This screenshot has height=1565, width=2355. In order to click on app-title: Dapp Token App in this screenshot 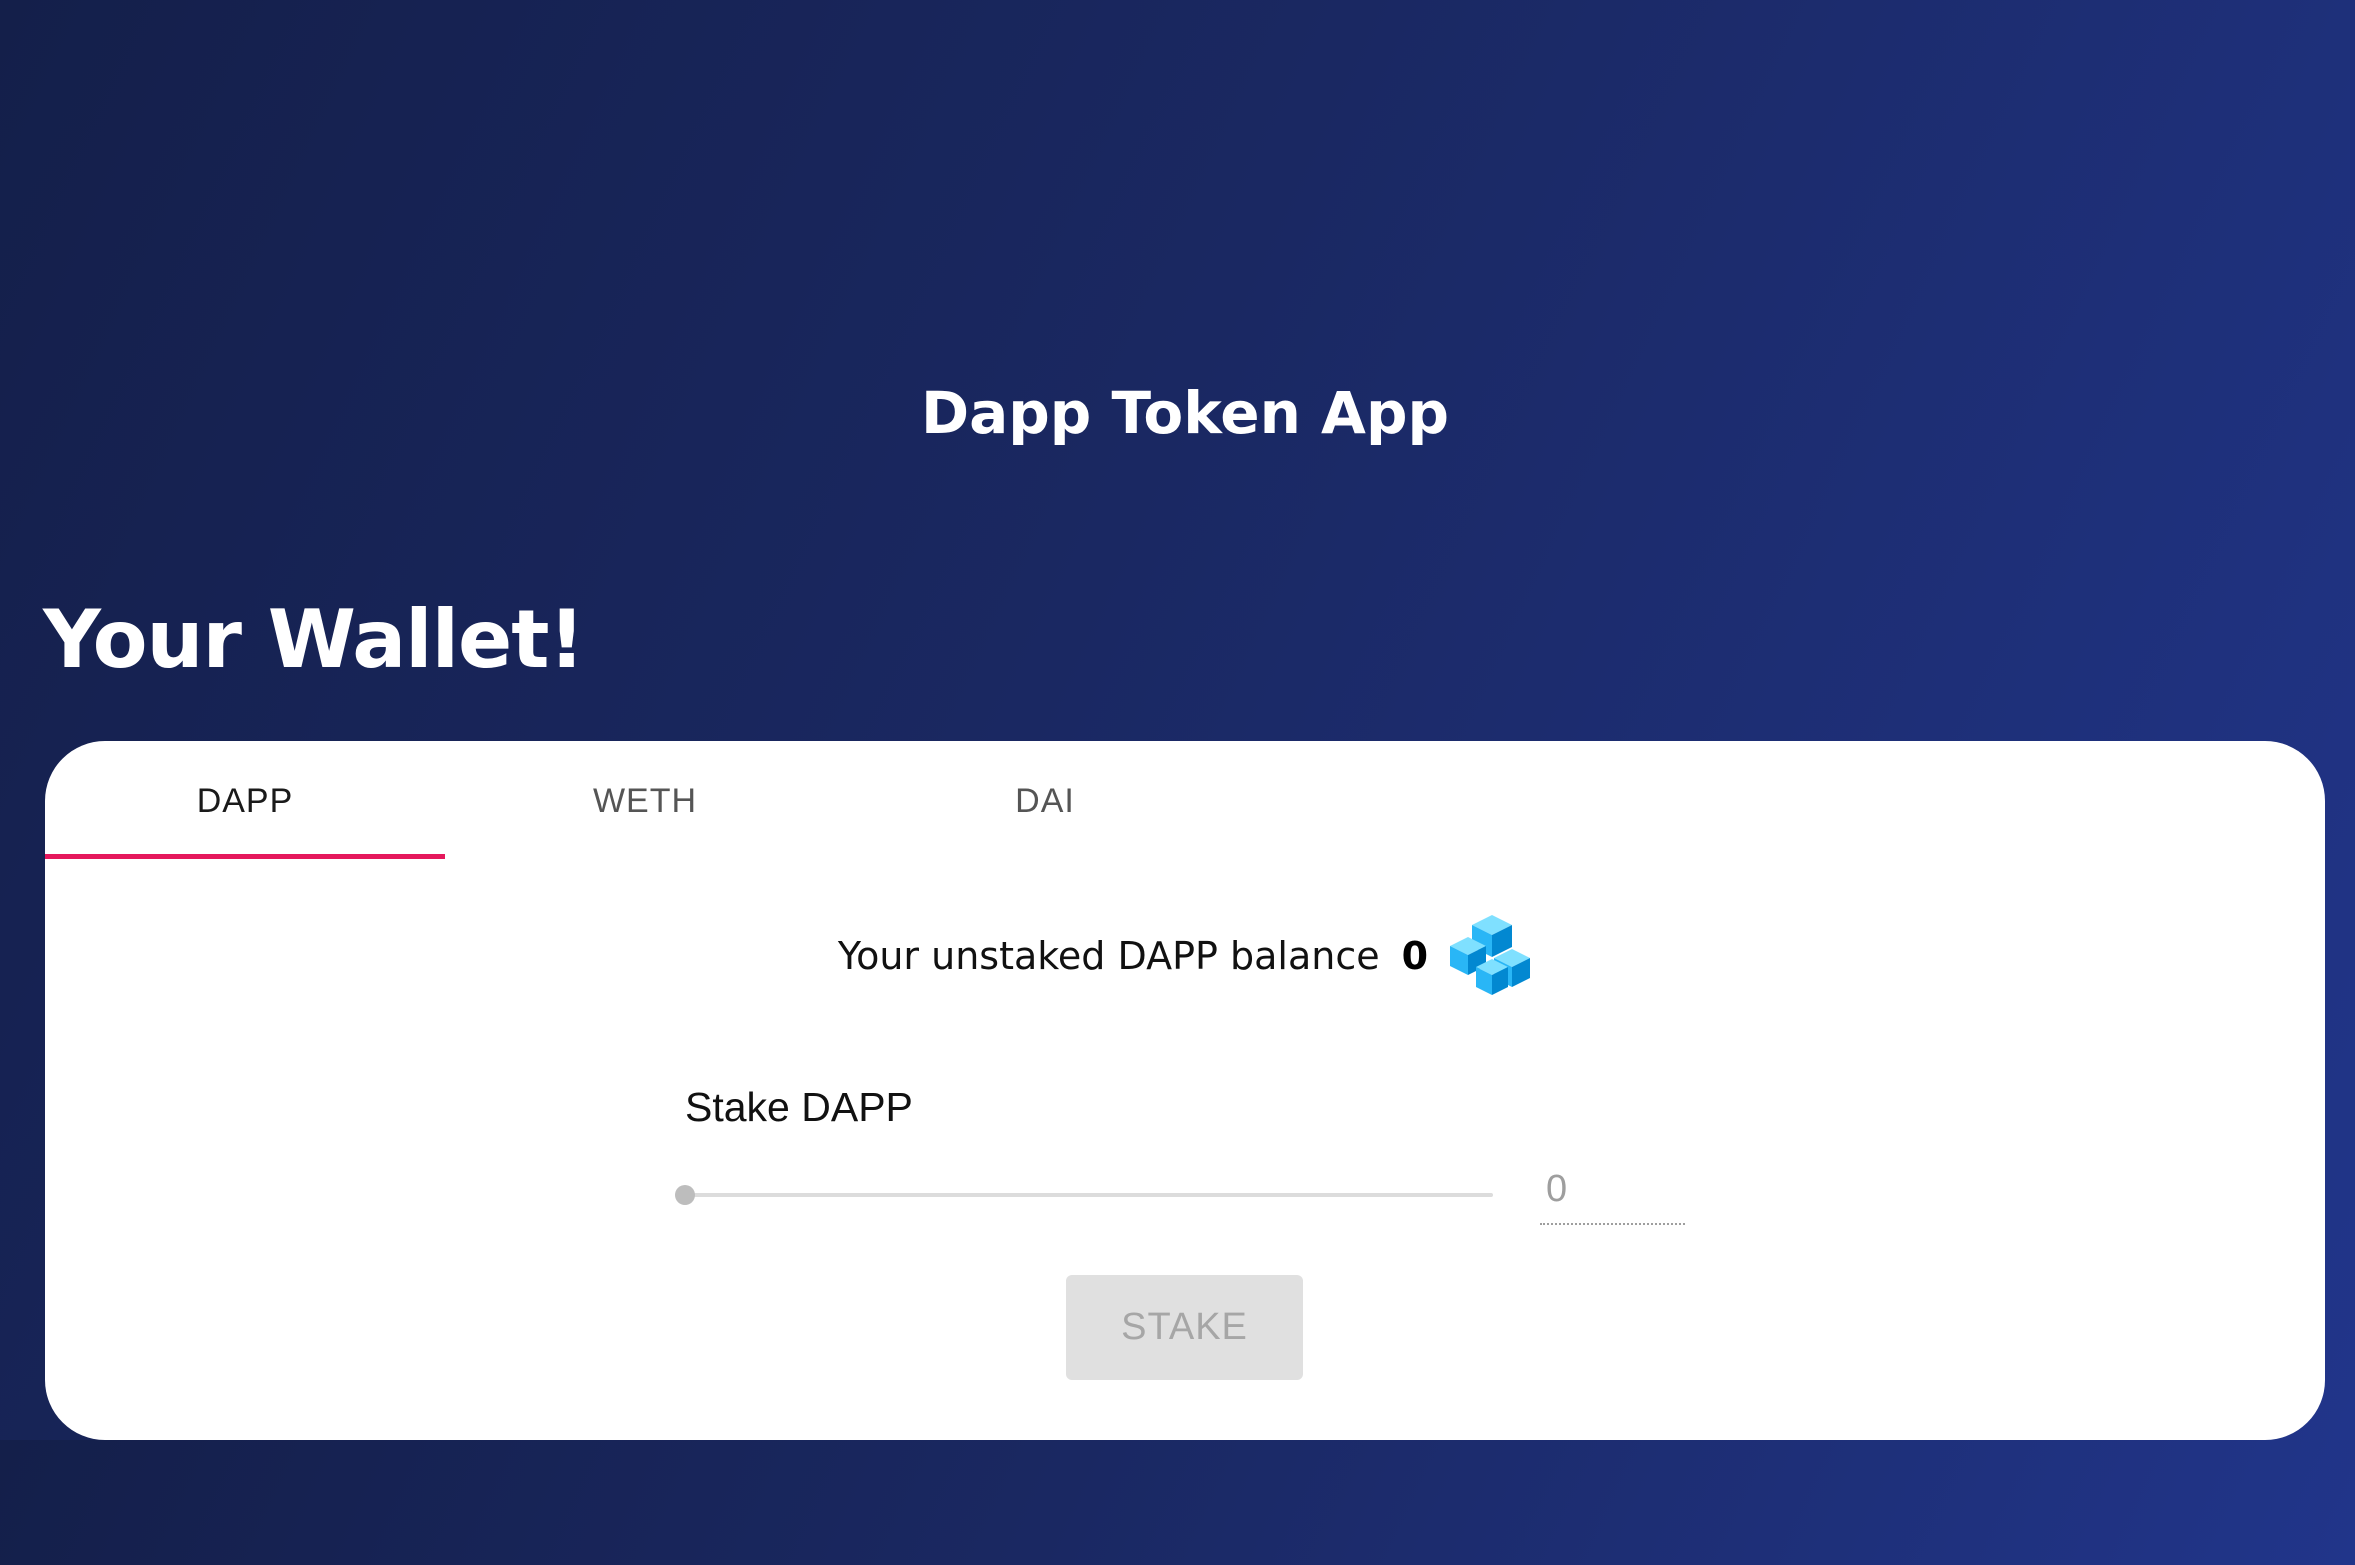, I will do `click(1185, 413)`.